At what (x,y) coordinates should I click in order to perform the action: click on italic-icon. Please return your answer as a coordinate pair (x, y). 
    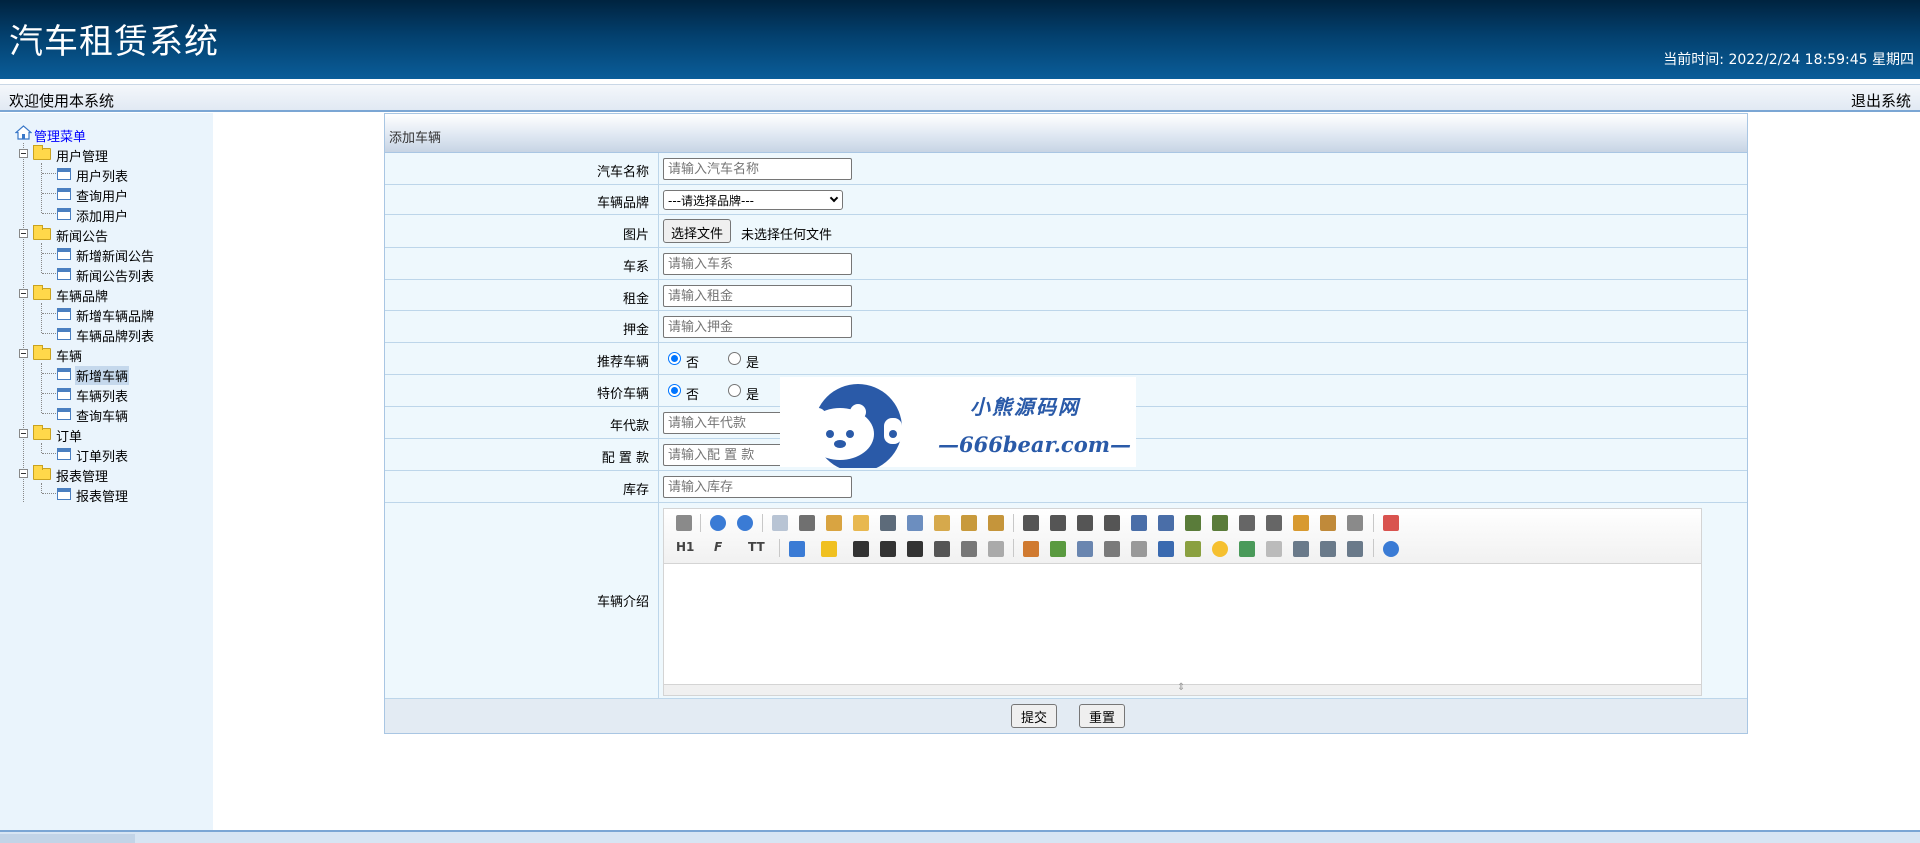
    Looking at the image, I should click on (888, 549).